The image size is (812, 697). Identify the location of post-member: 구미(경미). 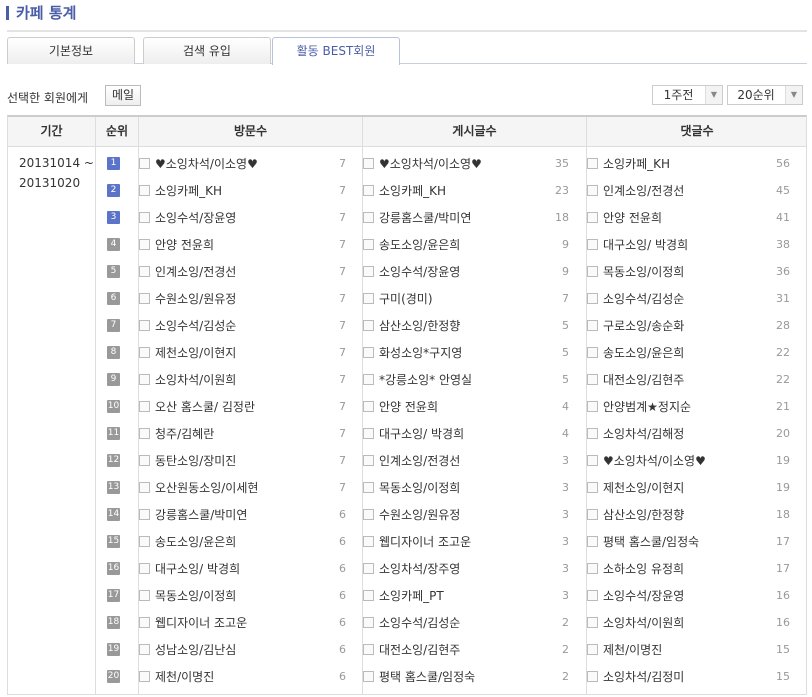
(398, 299).